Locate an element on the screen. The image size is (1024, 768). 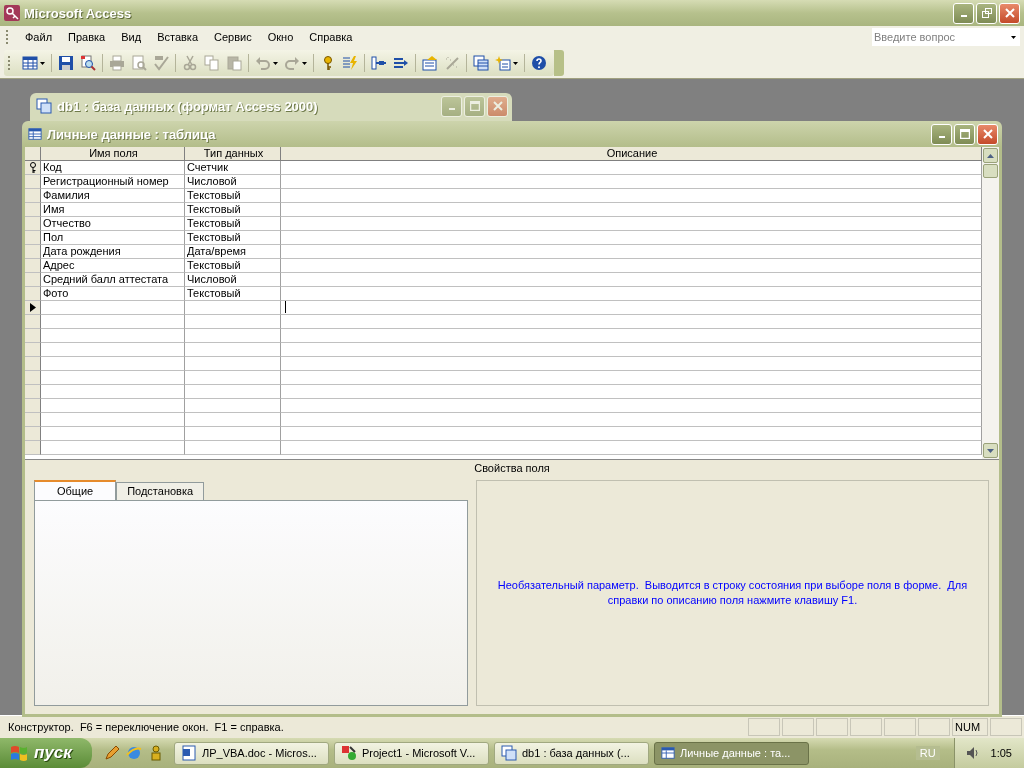
table-cell: Средний балл аттестата is located at coordinates (113, 280).